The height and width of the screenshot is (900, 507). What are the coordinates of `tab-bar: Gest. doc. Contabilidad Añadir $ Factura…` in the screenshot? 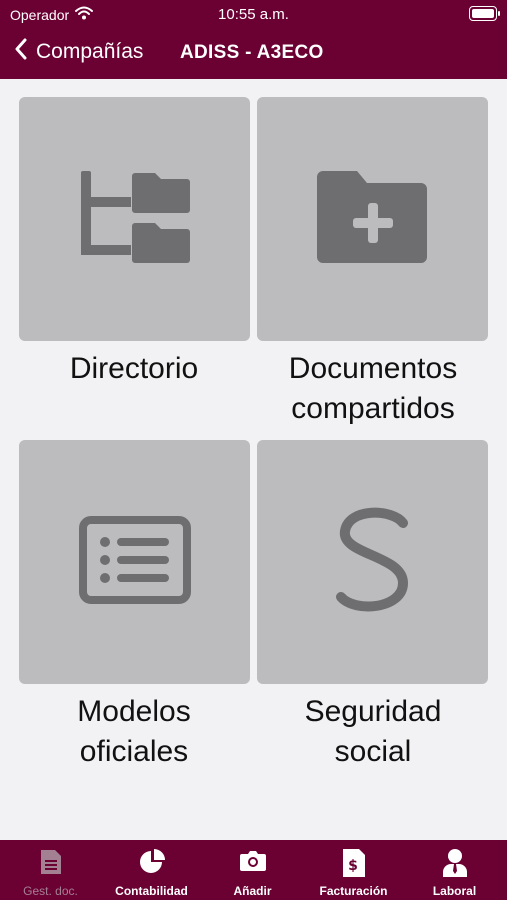 It's located at (253, 870).